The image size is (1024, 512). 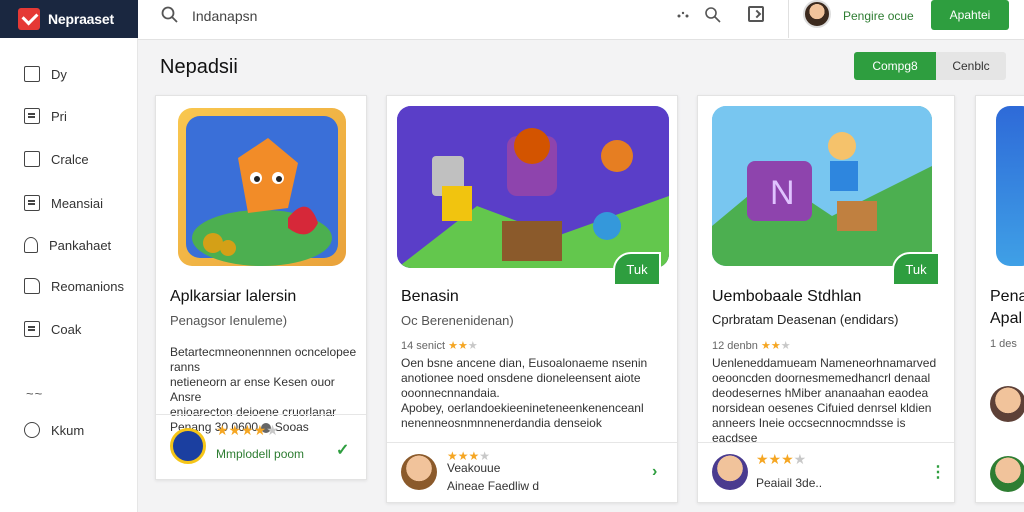 What do you see at coordinates (788, 19) in the screenshot?
I see `topbar-divider` at bounding box center [788, 19].